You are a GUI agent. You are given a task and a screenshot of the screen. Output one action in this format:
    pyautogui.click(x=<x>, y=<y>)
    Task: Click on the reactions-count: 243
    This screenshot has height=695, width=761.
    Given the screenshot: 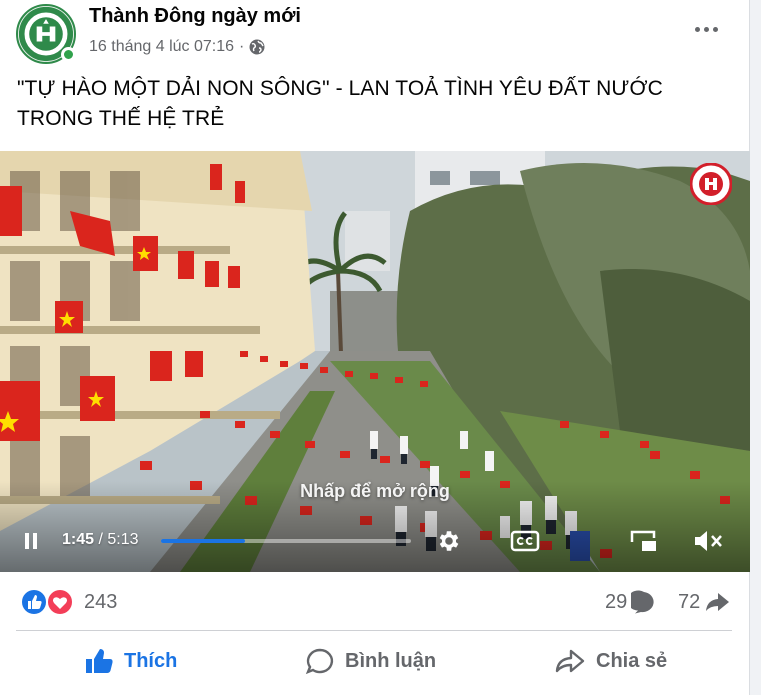 What is the action you would take?
    pyautogui.click(x=100, y=602)
    